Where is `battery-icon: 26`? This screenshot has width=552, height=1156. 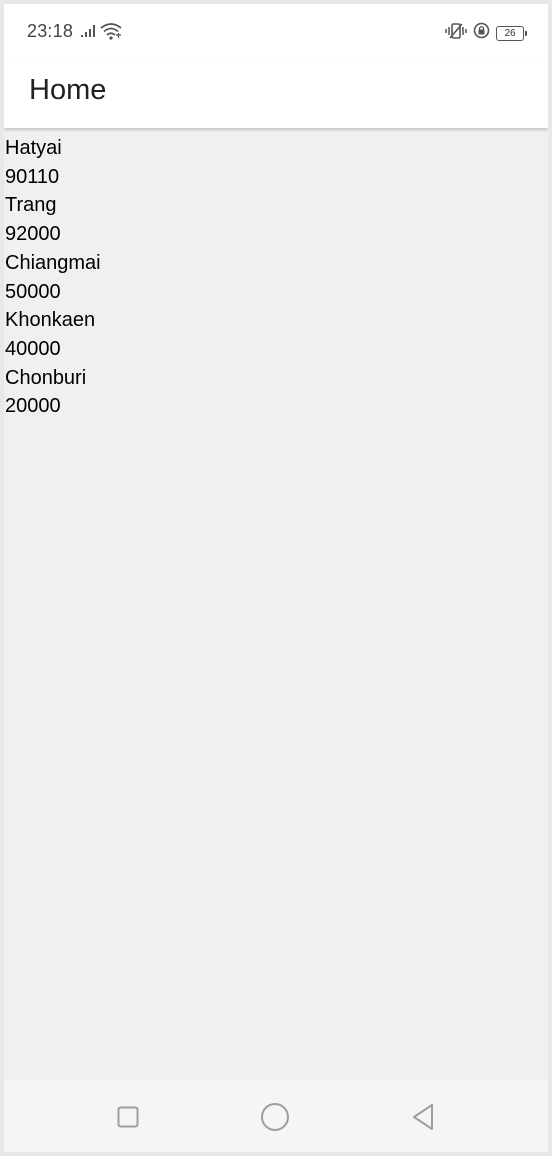
battery-icon: 26 is located at coordinates (511, 33).